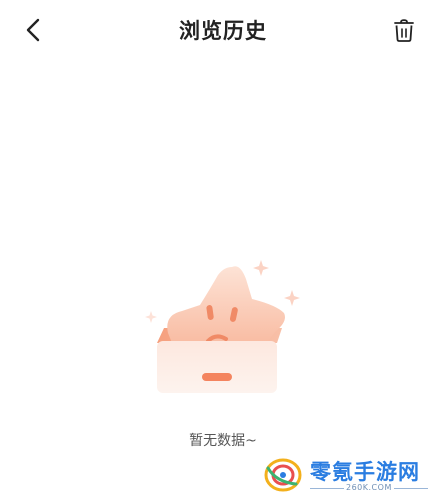 The width and height of the screenshot is (446, 500). Describe the element at coordinates (223, 441) in the screenshot. I see `empty-state-message: 暂无数据~` at that location.